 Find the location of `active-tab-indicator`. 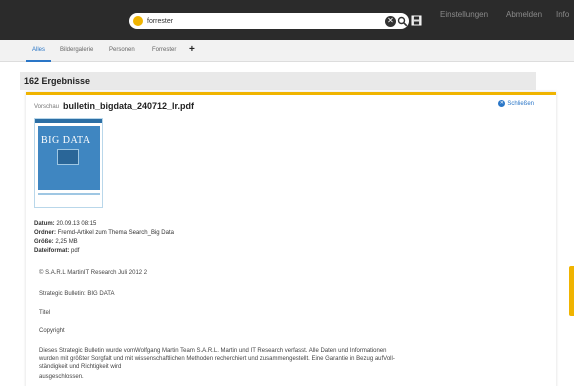

active-tab-indicator is located at coordinates (38, 61).